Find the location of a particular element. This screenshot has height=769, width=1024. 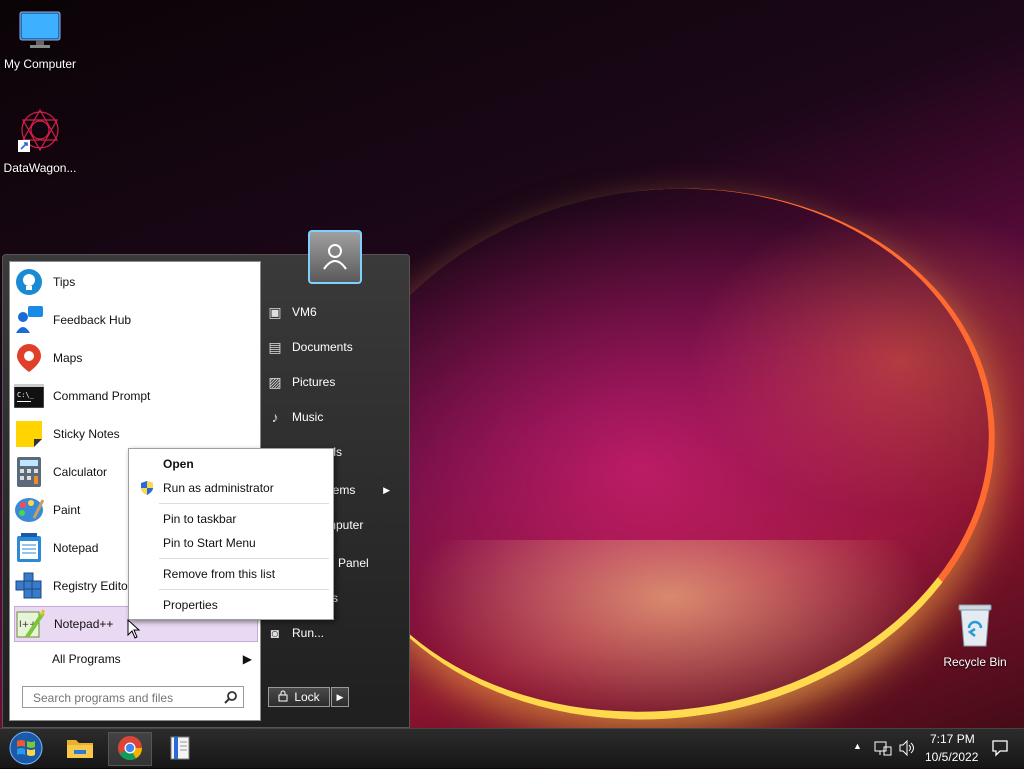

monitor-icon is located at coordinates (40, 32).